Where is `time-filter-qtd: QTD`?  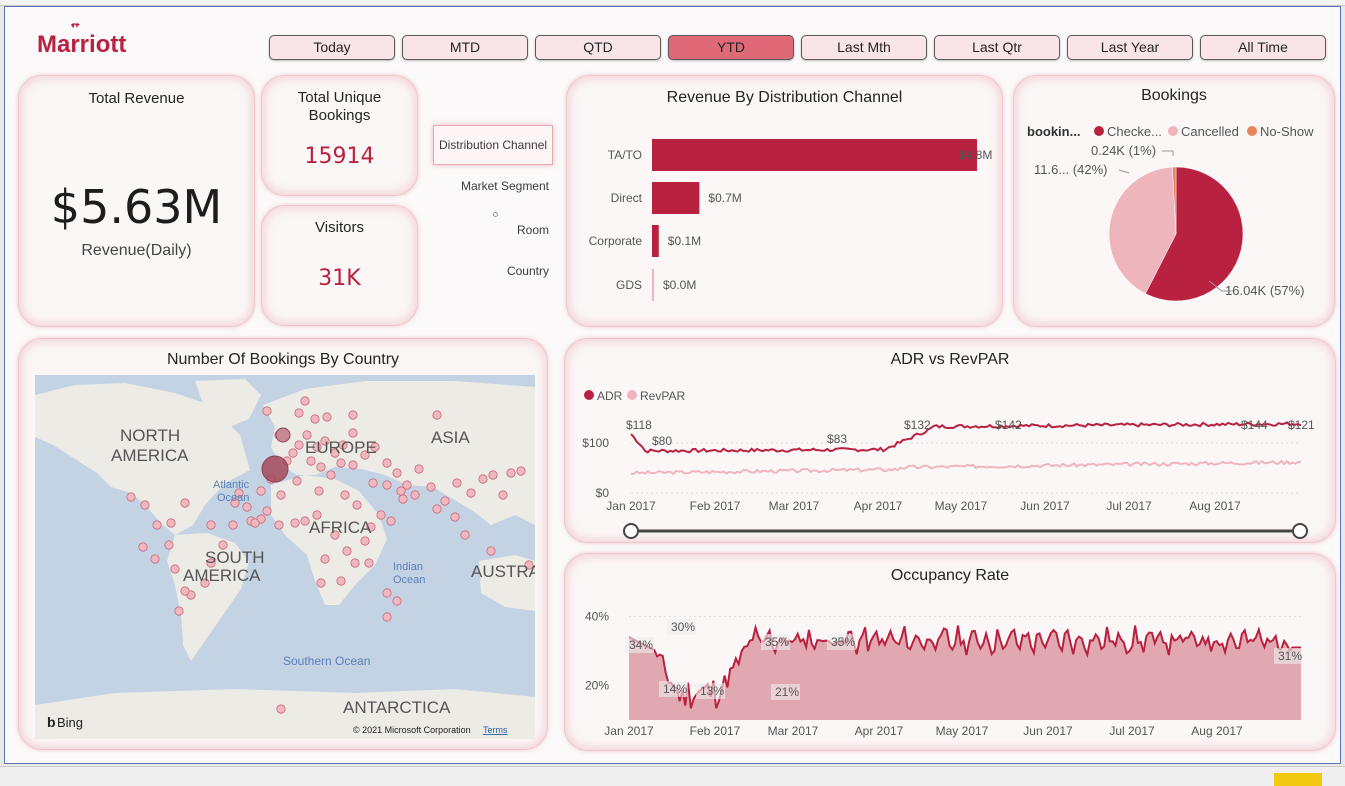 time-filter-qtd: QTD is located at coordinates (598, 47).